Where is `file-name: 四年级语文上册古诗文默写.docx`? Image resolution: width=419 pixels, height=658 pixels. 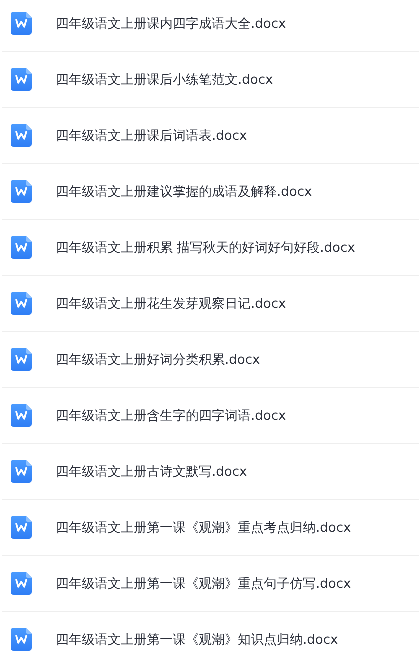 file-name: 四年级语文上册古诗文默写.docx is located at coordinates (152, 471).